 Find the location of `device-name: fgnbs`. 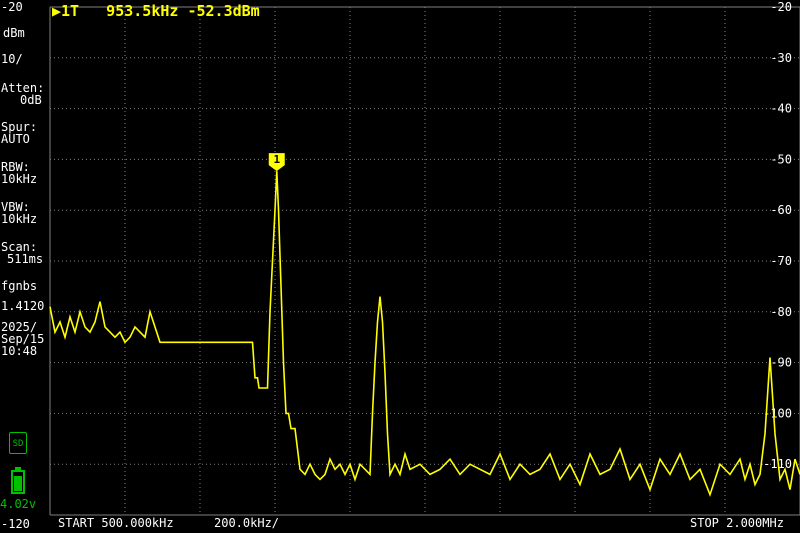

device-name: fgnbs is located at coordinates (19, 286).